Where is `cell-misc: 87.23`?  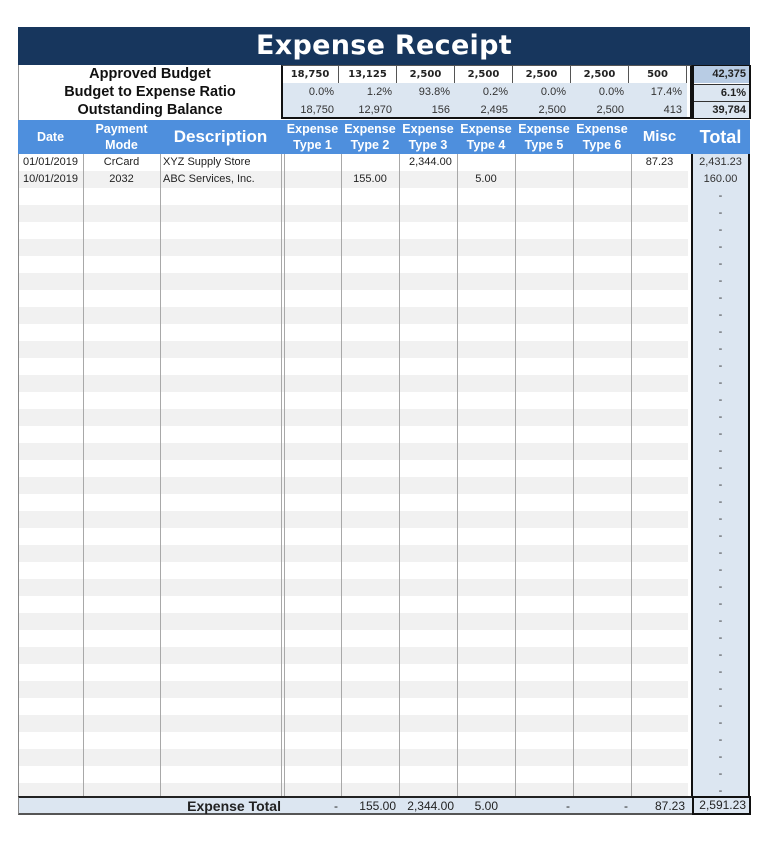 cell-misc: 87.23 is located at coordinates (659, 162).